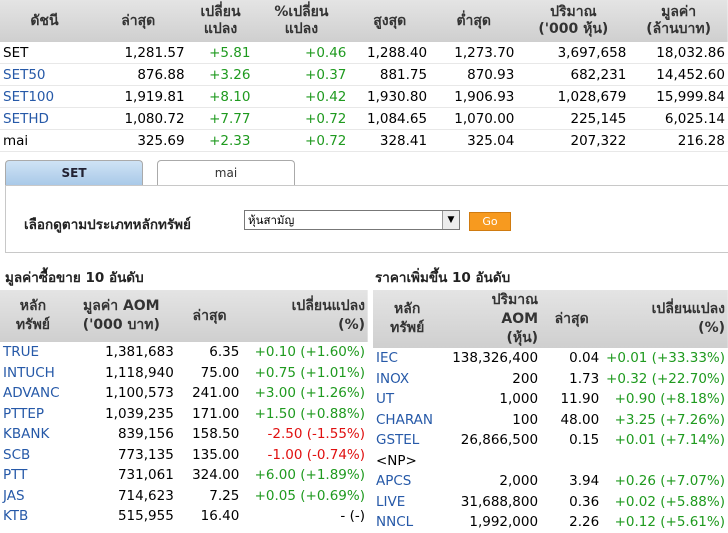  I want to click on change-pct: +1.50 (+0.88%), so click(309, 413).